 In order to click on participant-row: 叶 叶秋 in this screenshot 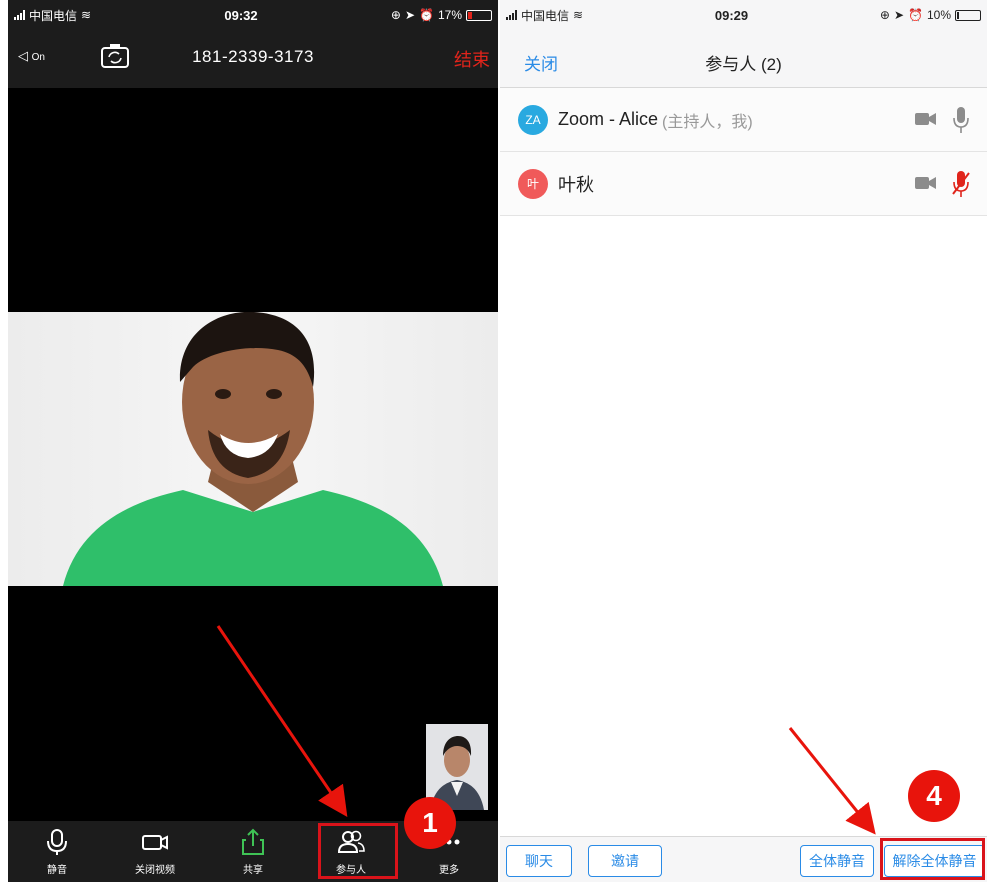, I will do `click(743, 184)`.